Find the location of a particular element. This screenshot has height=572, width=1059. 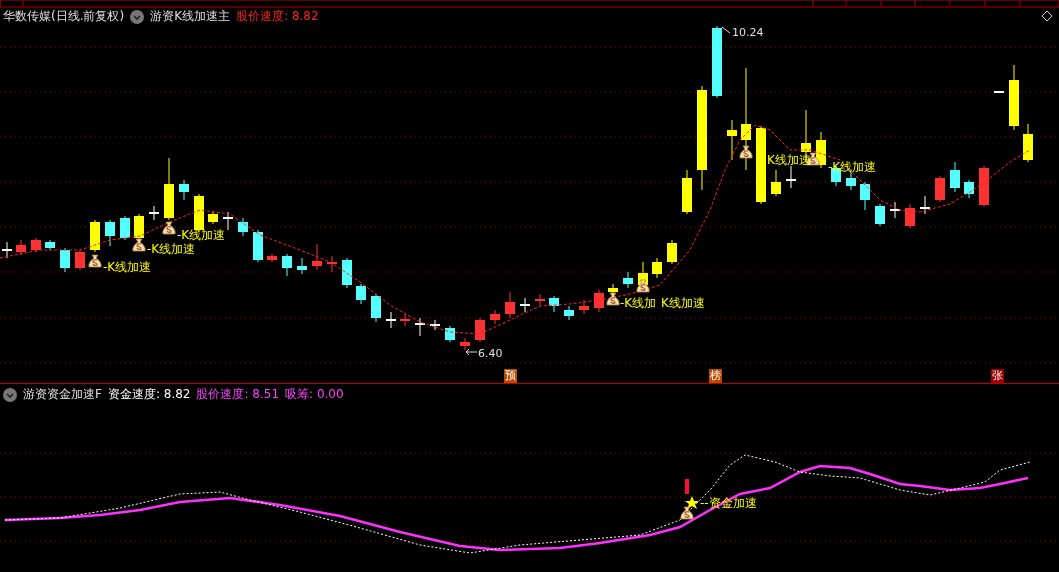

indicator-readout: 股价速度: 8.82 is located at coordinates (277, 16).